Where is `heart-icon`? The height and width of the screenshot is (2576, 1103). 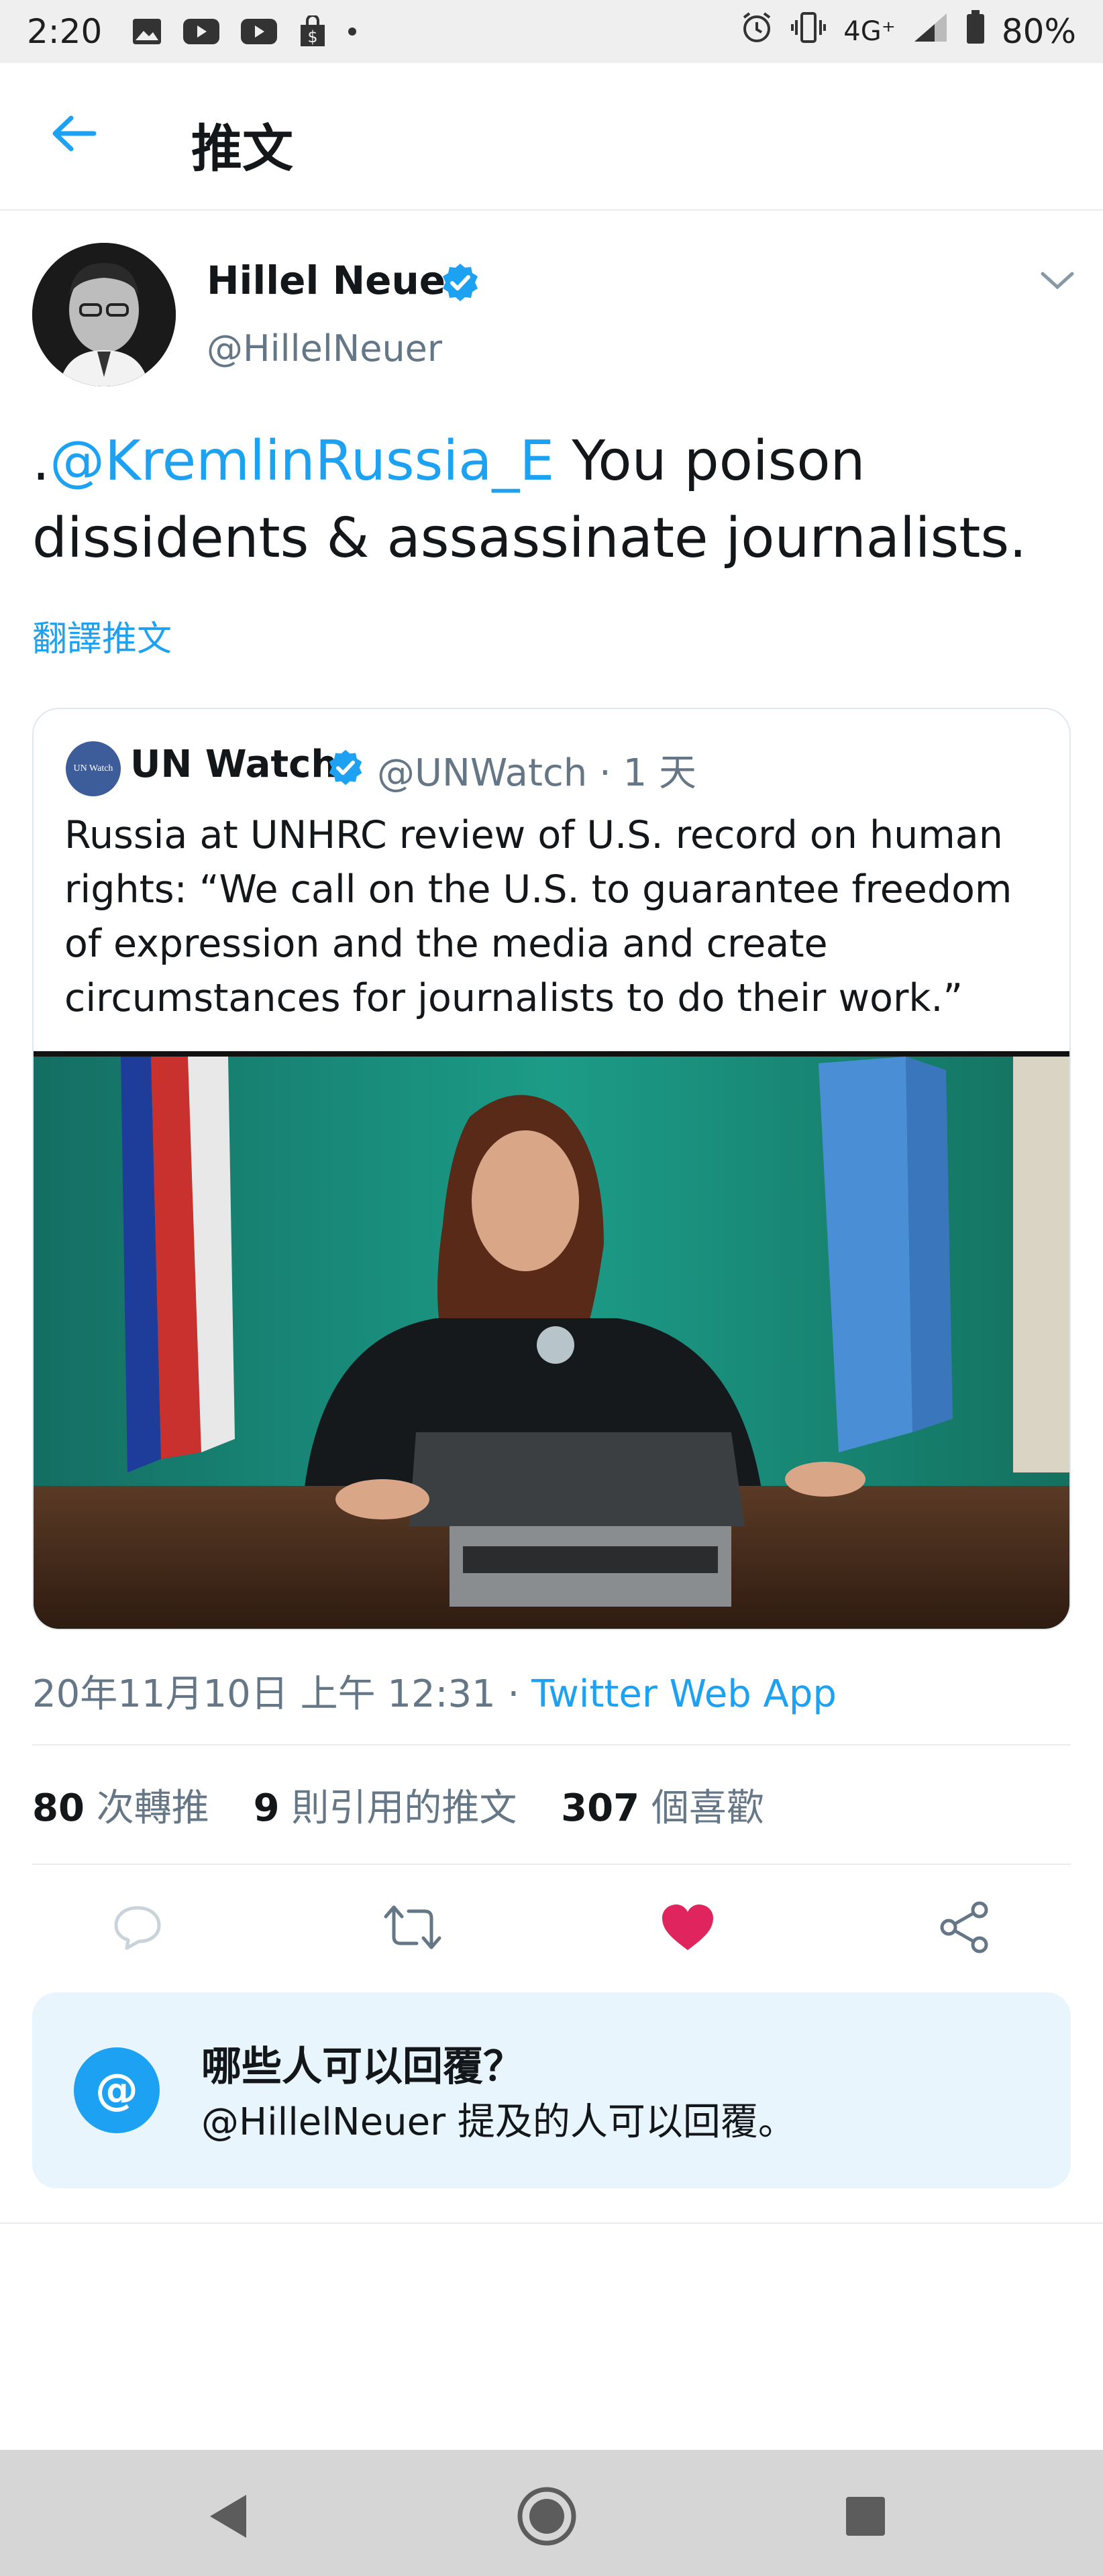
heart-icon is located at coordinates (687, 1927).